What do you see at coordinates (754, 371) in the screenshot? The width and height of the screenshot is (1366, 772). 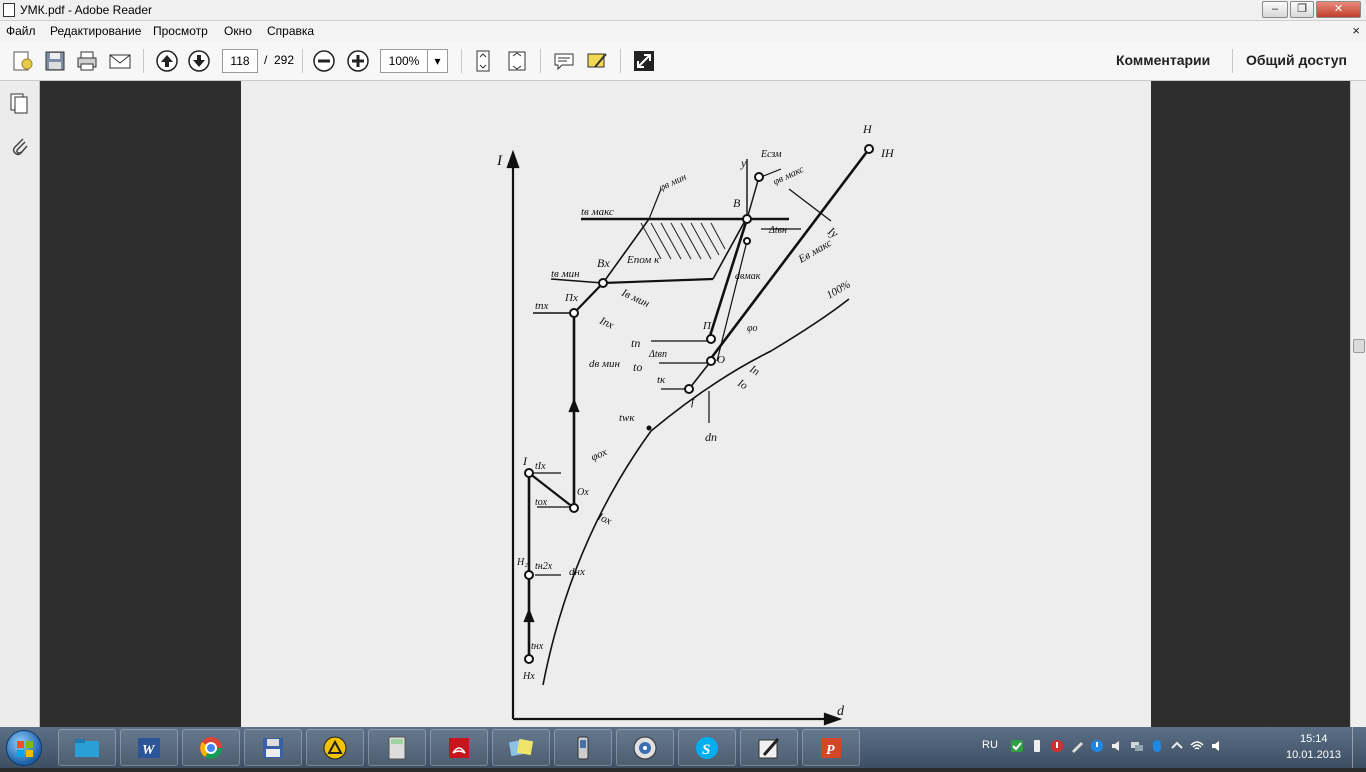 I see `label-I-n: Iп` at bounding box center [754, 371].